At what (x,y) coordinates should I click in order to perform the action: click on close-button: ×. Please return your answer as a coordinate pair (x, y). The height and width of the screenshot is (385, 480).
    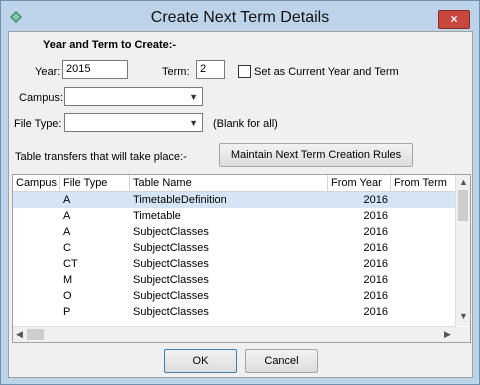
    Looking at the image, I should click on (454, 19).